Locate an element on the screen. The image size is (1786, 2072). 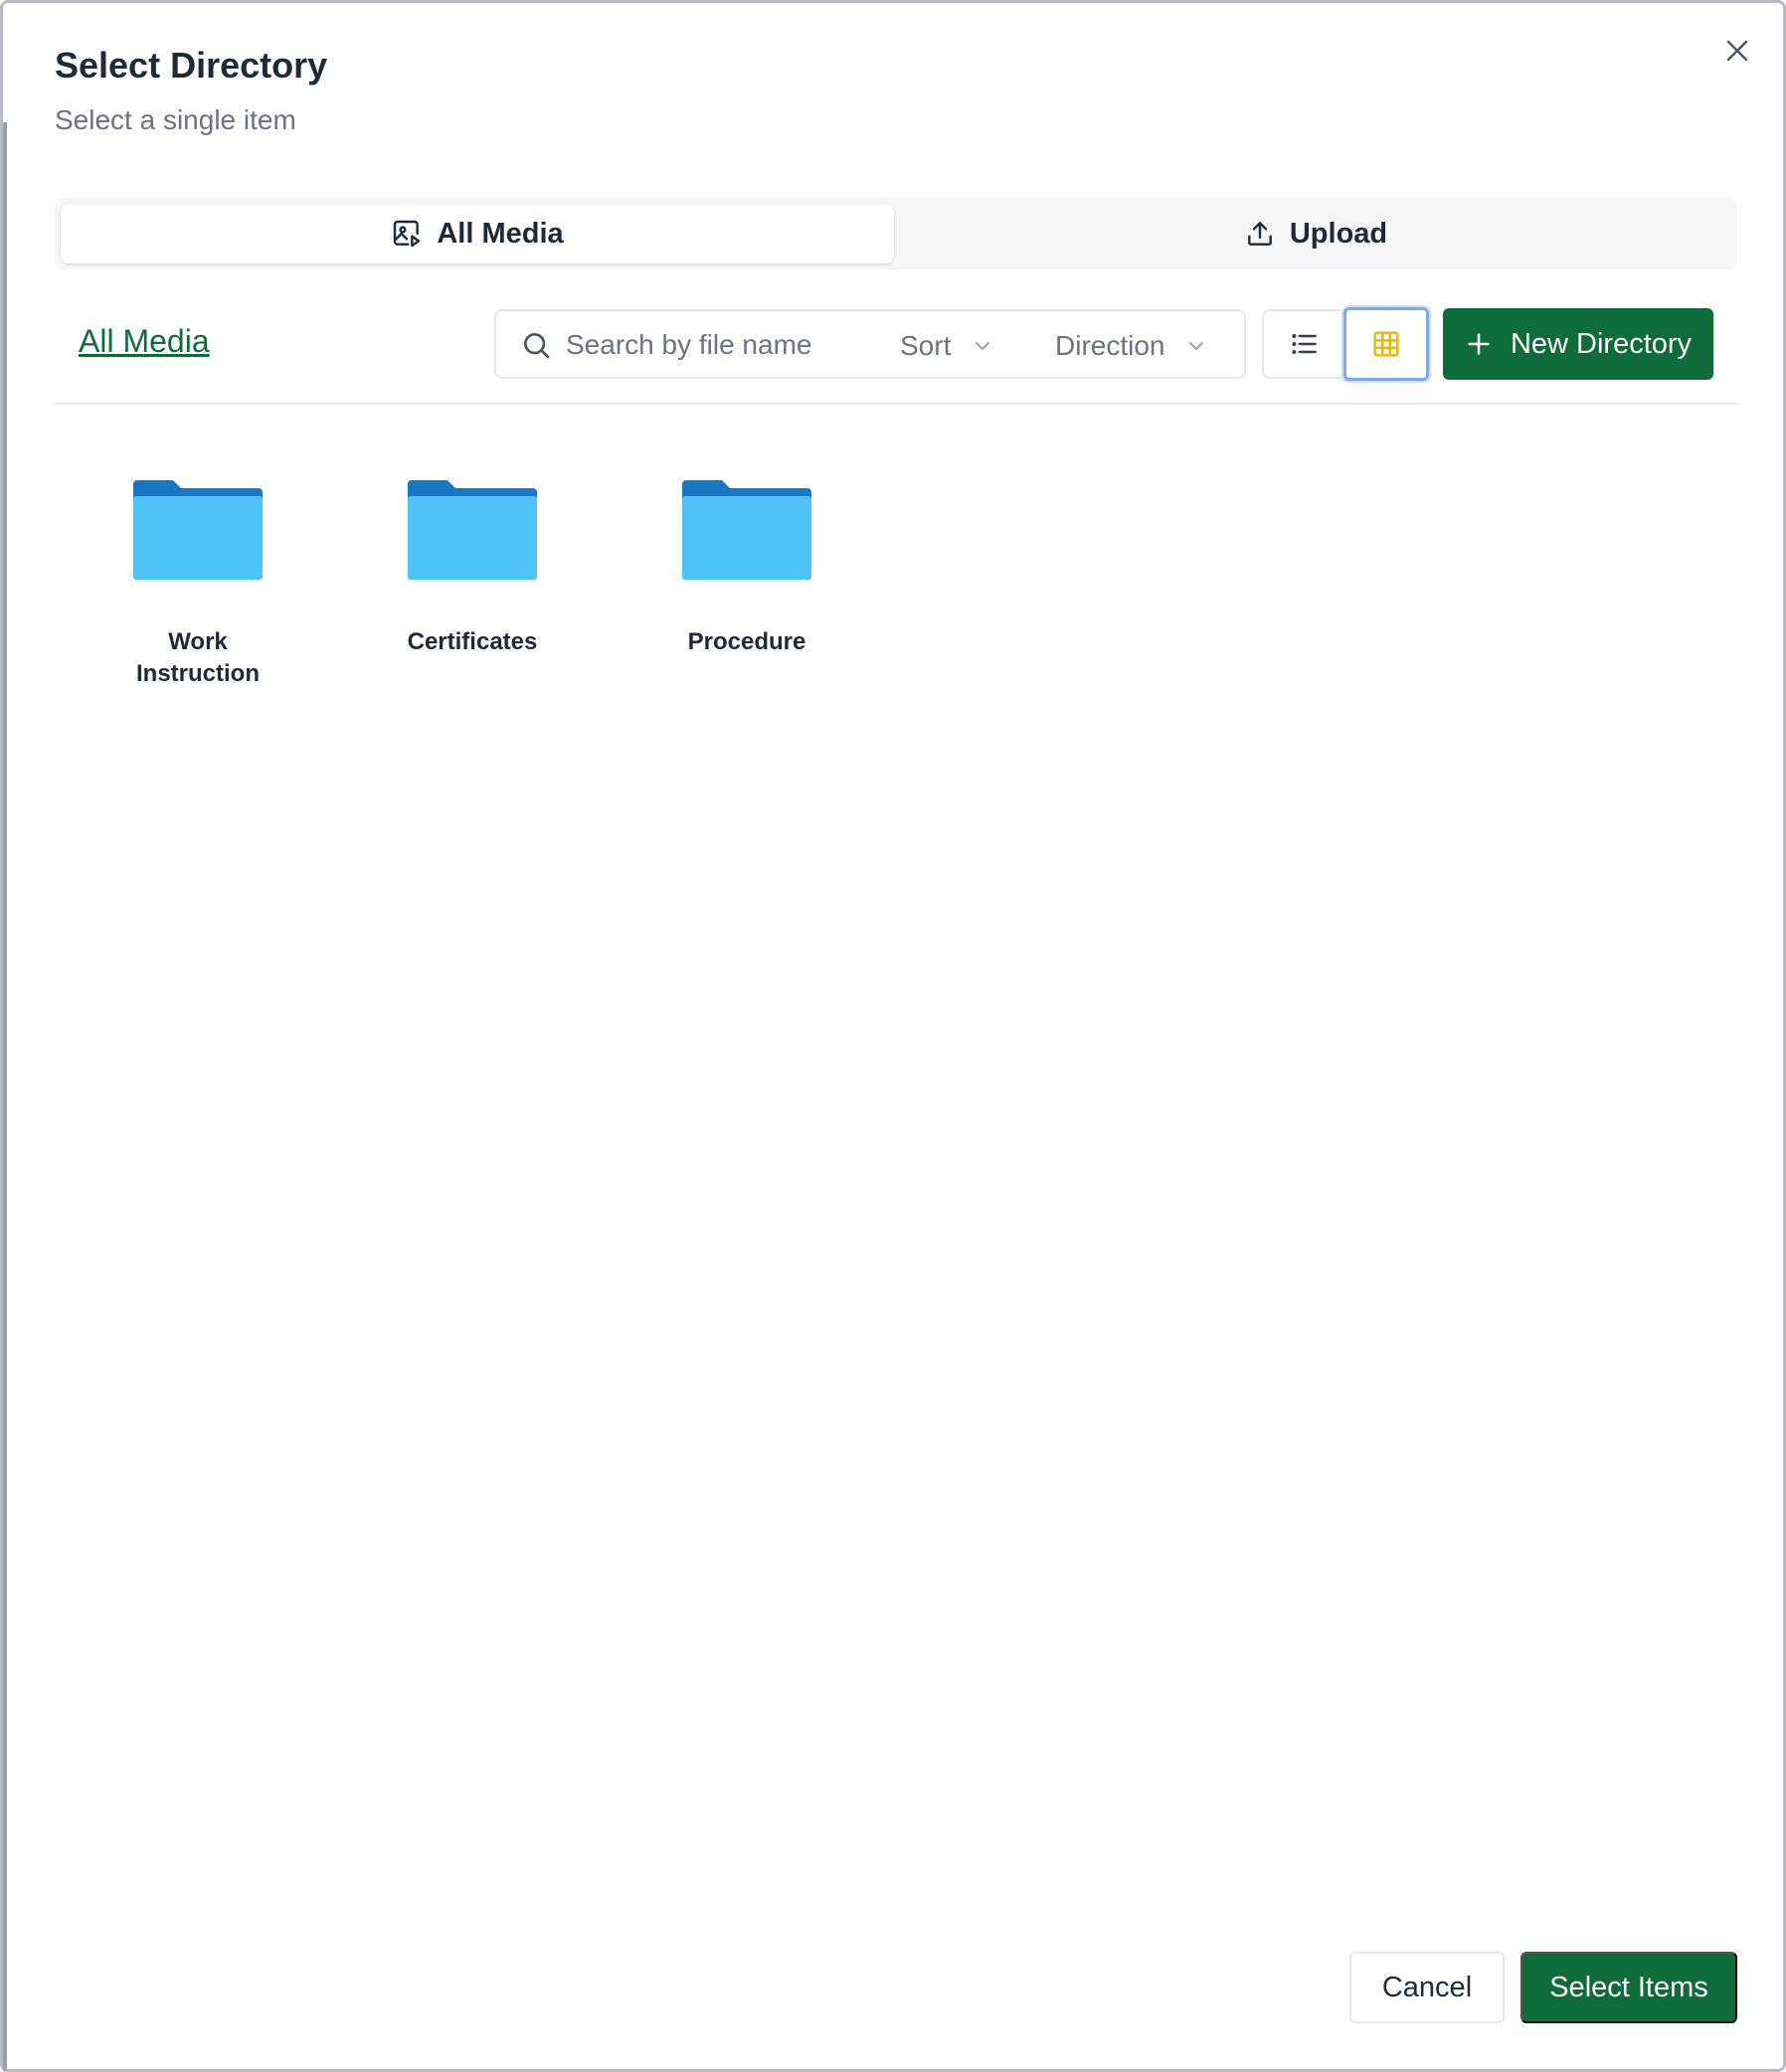
search-icon is located at coordinates (537, 346).